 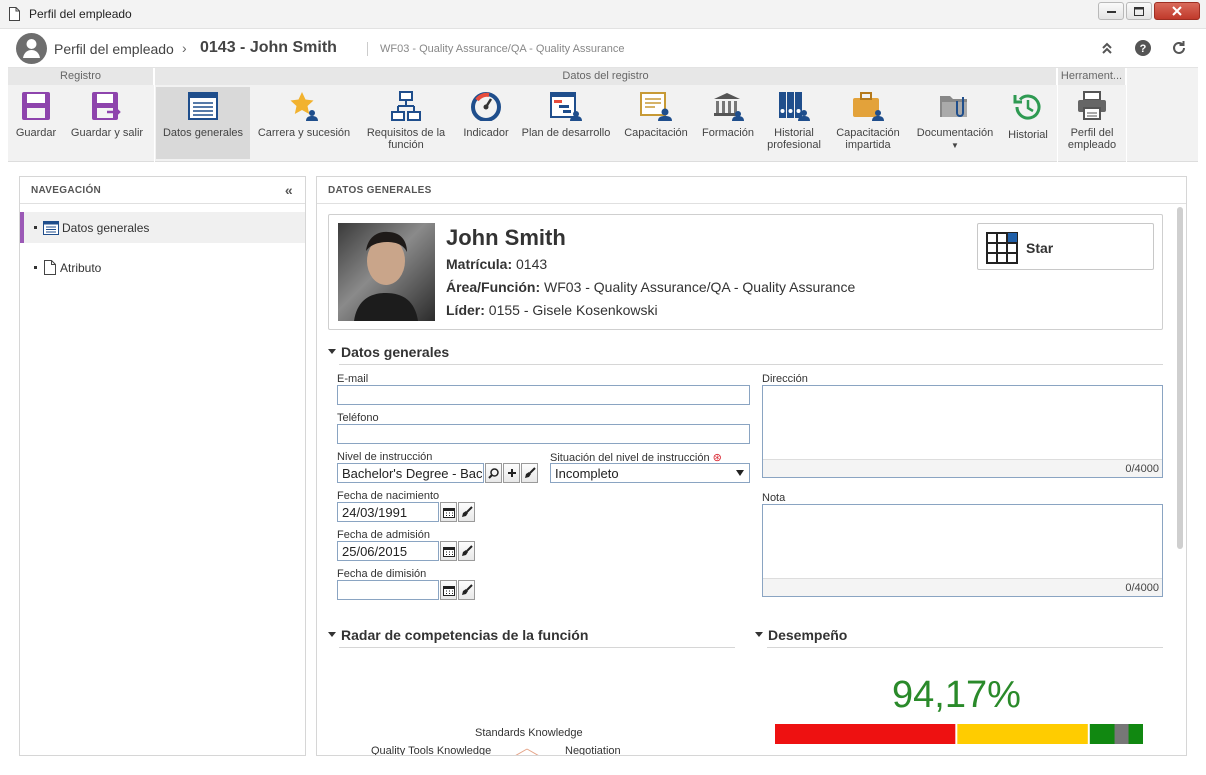 I want to click on birth-date-field: 24/03/1991, so click(x=388, y=512).